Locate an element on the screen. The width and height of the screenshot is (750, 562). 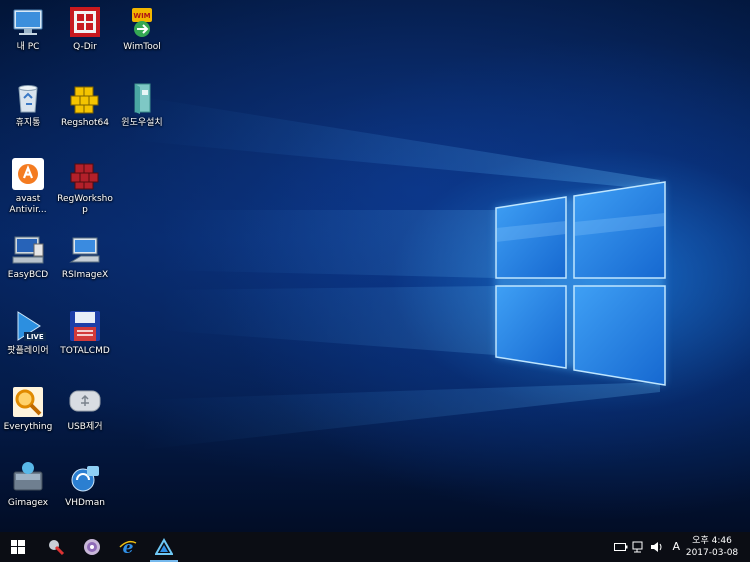
desktop-icon-q-dir: Q-Dir is located at coordinates (85, 39).